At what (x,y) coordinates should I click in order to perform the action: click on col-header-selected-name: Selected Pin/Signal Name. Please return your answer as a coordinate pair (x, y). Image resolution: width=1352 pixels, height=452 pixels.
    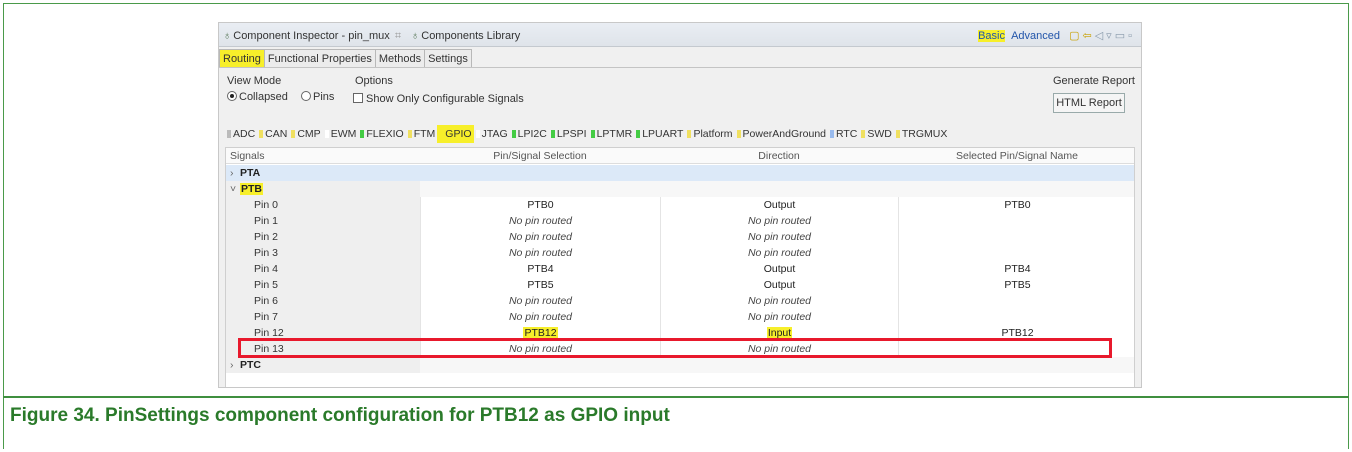
    Looking at the image, I should click on (1016, 156).